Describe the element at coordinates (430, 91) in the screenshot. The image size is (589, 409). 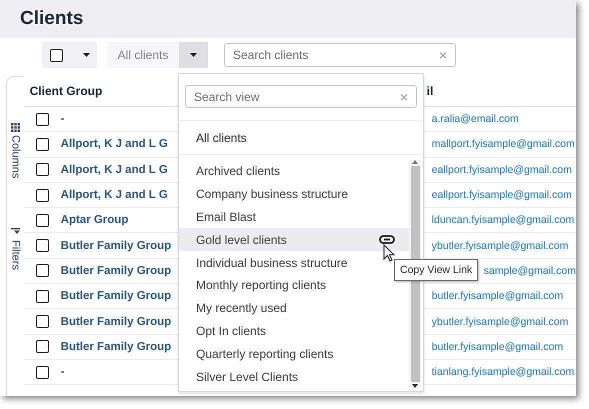
I see `column-header: il` at that location.